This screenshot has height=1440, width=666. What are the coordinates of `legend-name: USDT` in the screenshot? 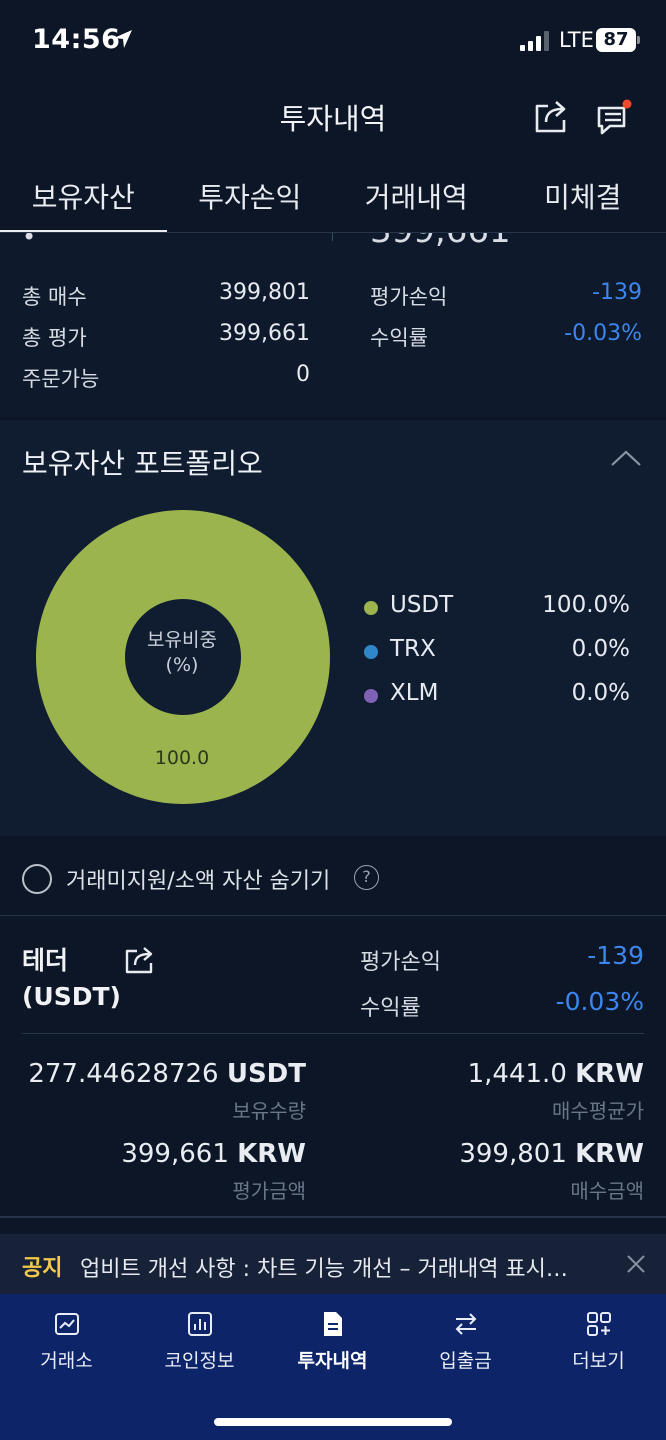 It's located at (422, 605).